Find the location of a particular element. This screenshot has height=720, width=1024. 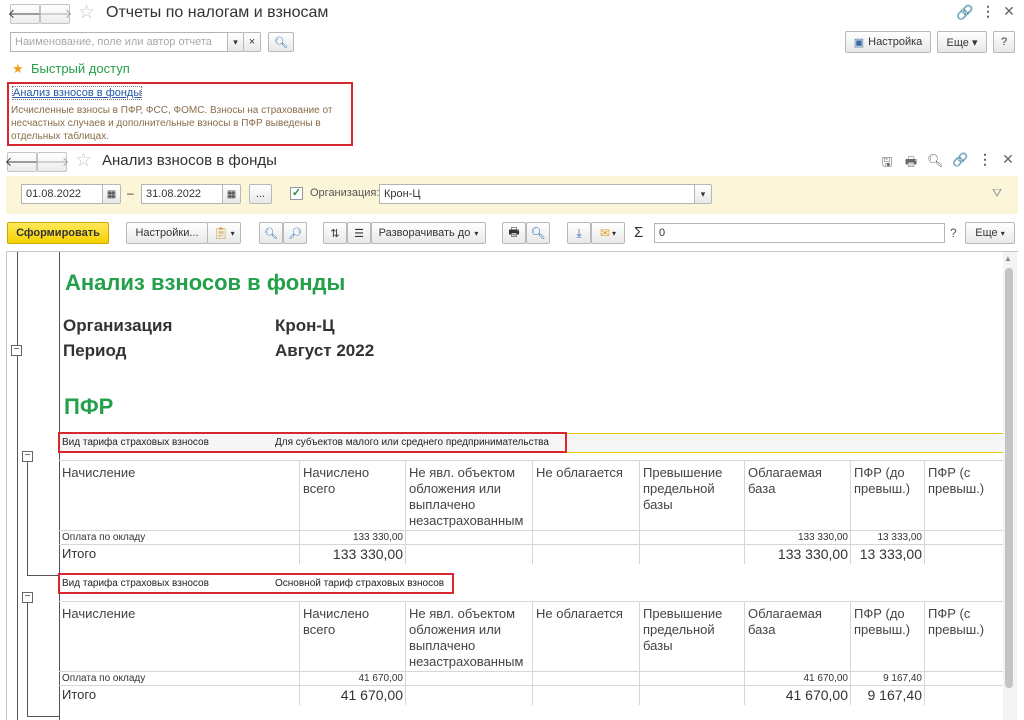

row-pfr: 13 333,00 is located at coordinates (900, 537).